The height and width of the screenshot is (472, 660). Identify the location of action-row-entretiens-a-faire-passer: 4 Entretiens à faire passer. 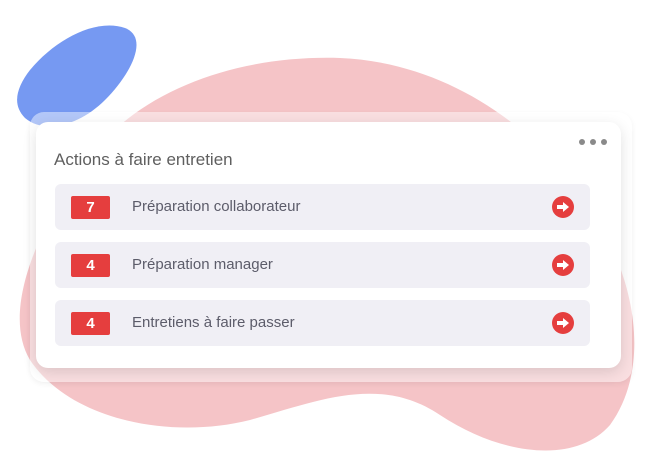
(322, 323).